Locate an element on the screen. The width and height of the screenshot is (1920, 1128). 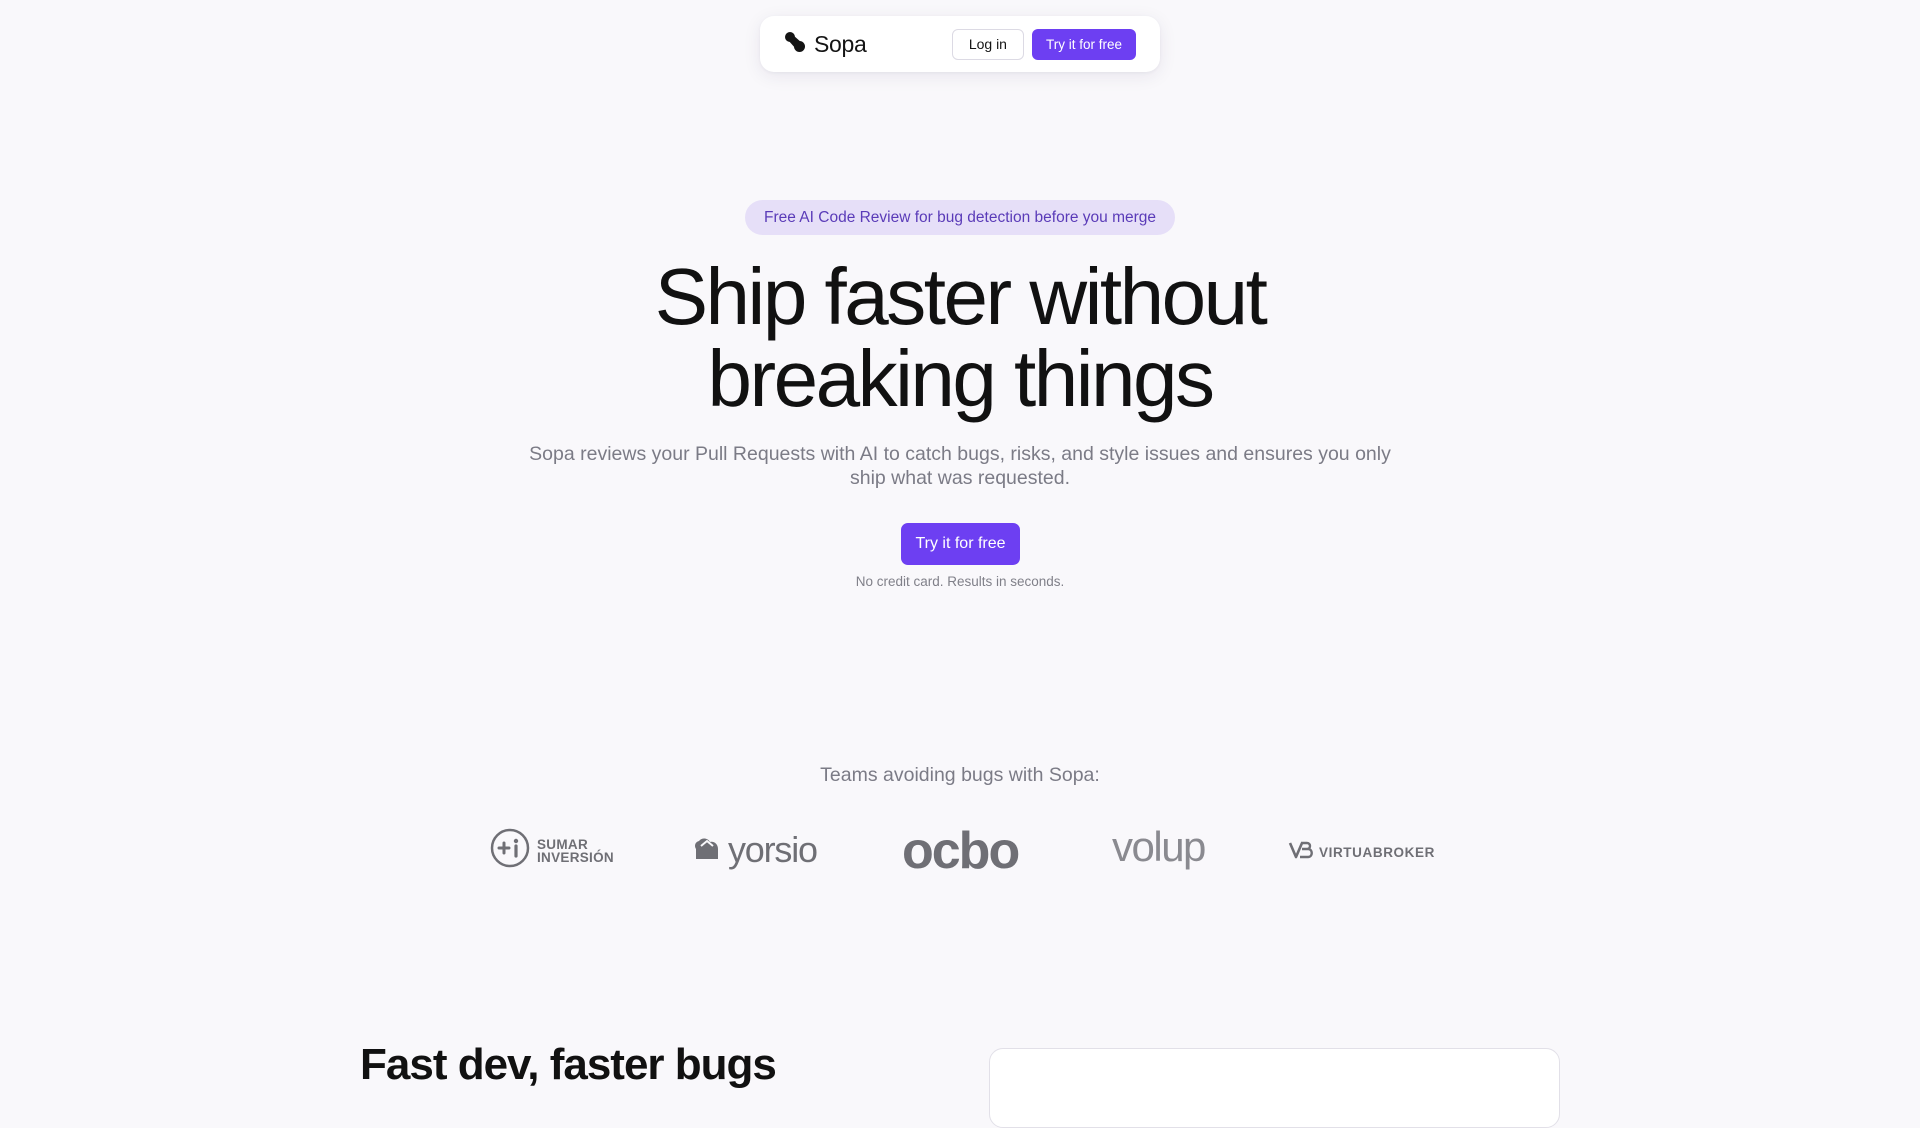
hero-note: No credit card. Results in seconds. is located at coordinates (960, 581).